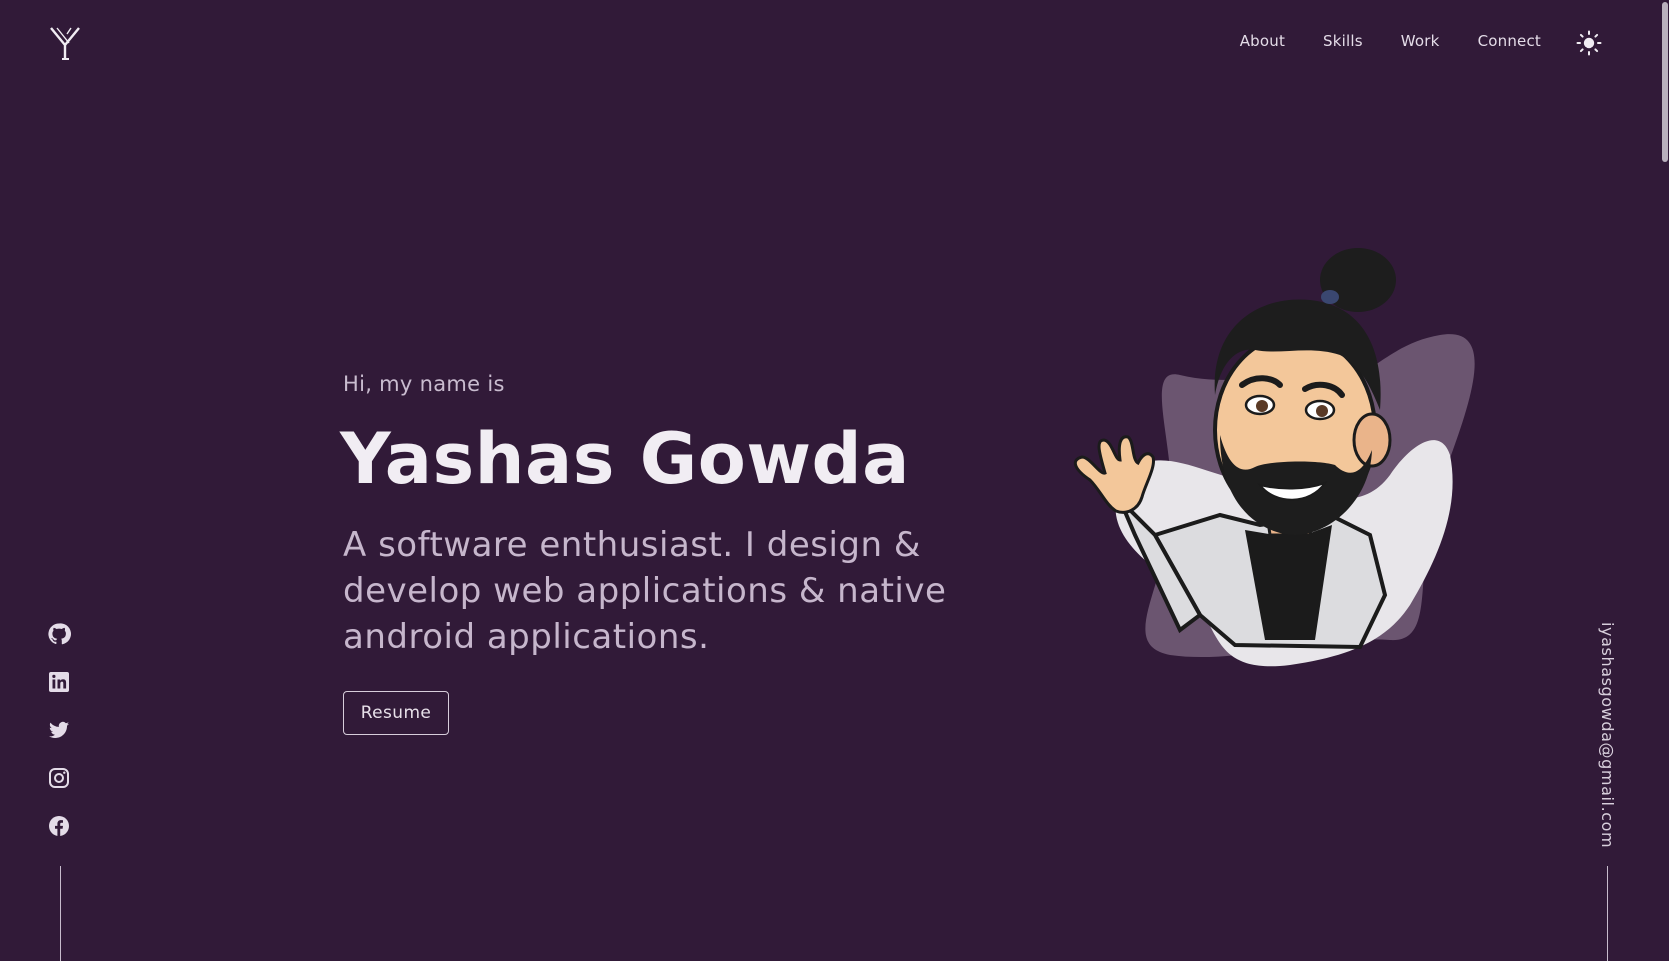 The width and height of the screenshot is (1669, 961). What do you see at coordinates (1274, 457) in the screenshot?
I see `avatar-illustration` at bounding box center [1274, 457].